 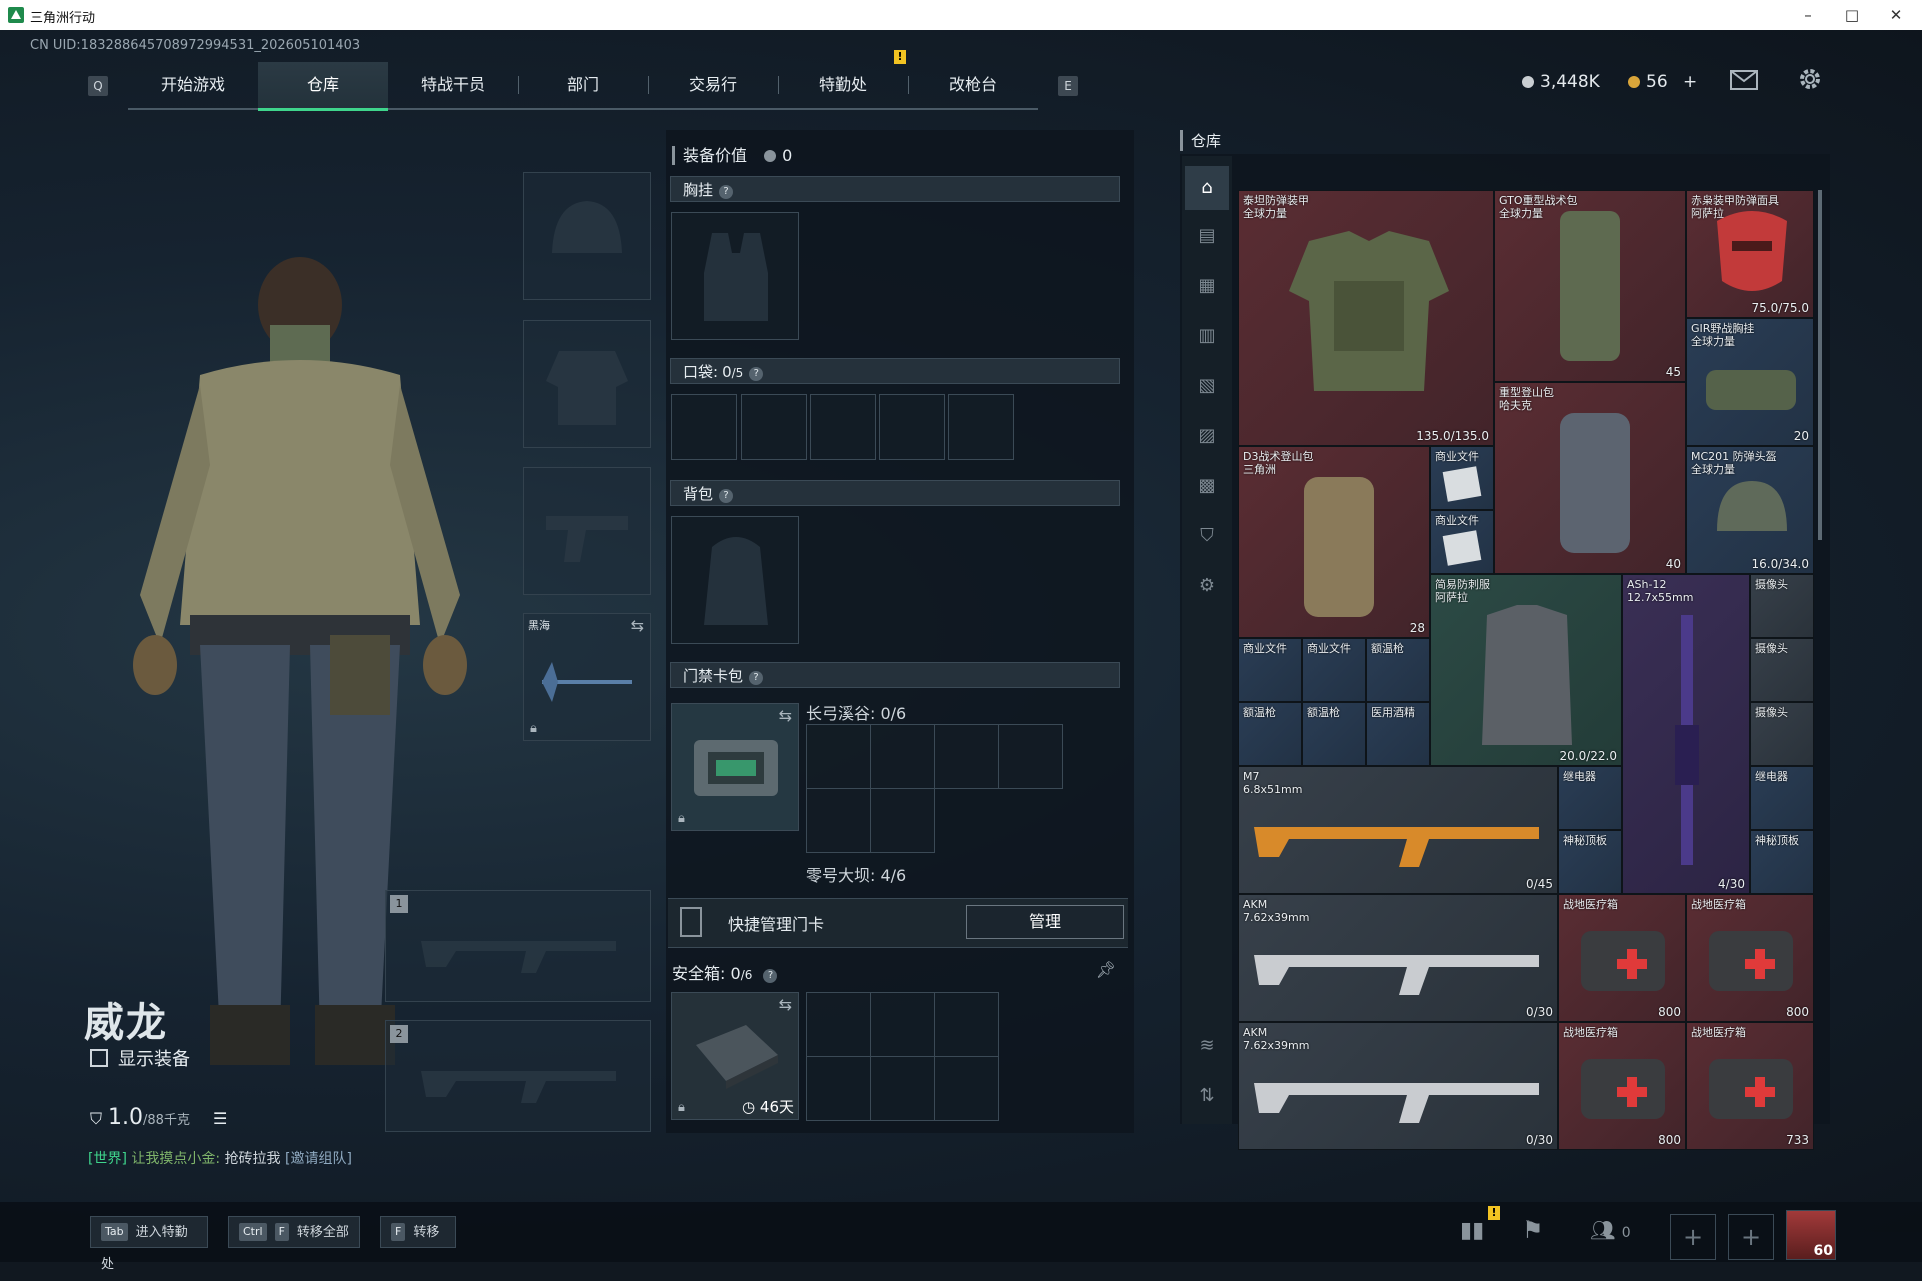 What do you see at coordinates (843, 85) in the screenshot?
I see `tab-special-ops: 特勤处` at bounding box center [843, 85].